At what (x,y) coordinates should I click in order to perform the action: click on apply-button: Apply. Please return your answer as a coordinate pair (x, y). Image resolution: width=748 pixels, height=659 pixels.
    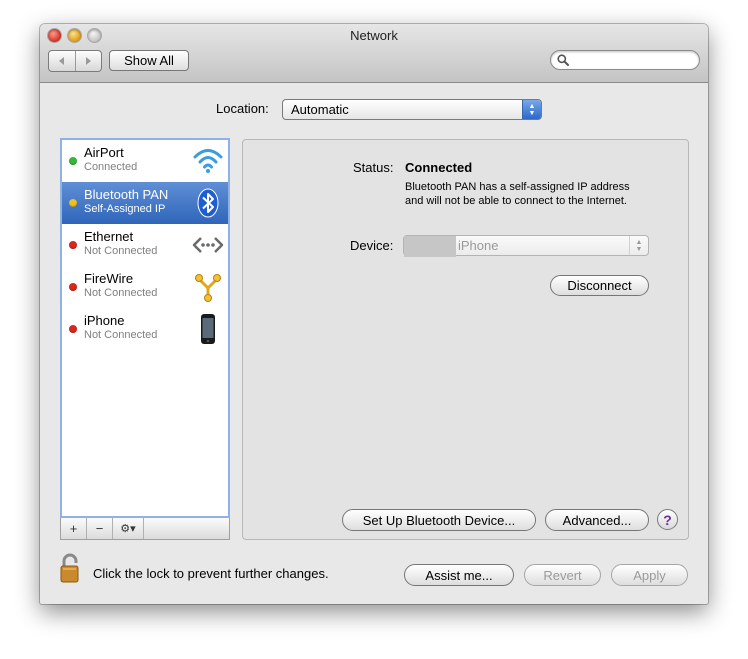
    Looking at the image, I should click on (649, 575).